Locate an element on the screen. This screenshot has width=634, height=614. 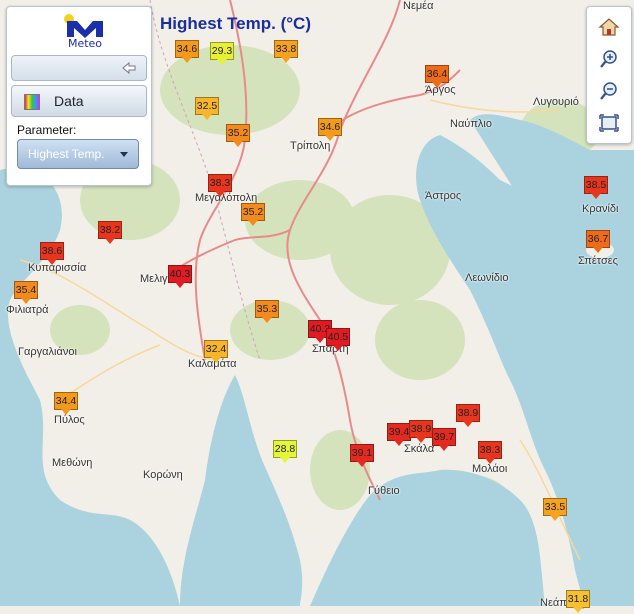
city-label: Φιλιατρά is located at coordinates (27, 310).